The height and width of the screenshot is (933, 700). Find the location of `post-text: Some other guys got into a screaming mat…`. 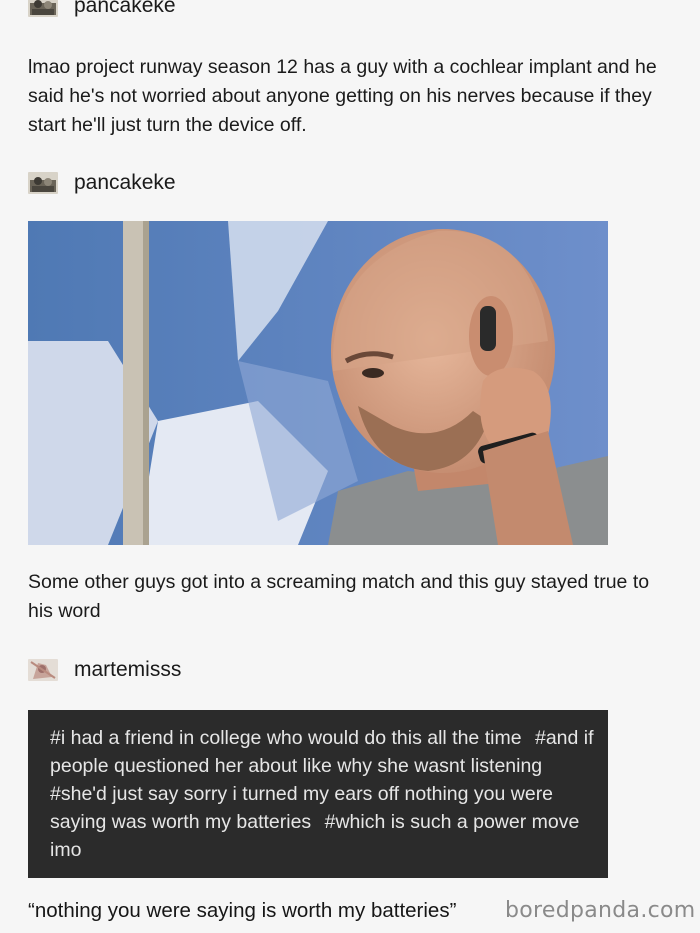

post-text: Some other guys got into a screaming mat… is located at coordinates (339, 596).